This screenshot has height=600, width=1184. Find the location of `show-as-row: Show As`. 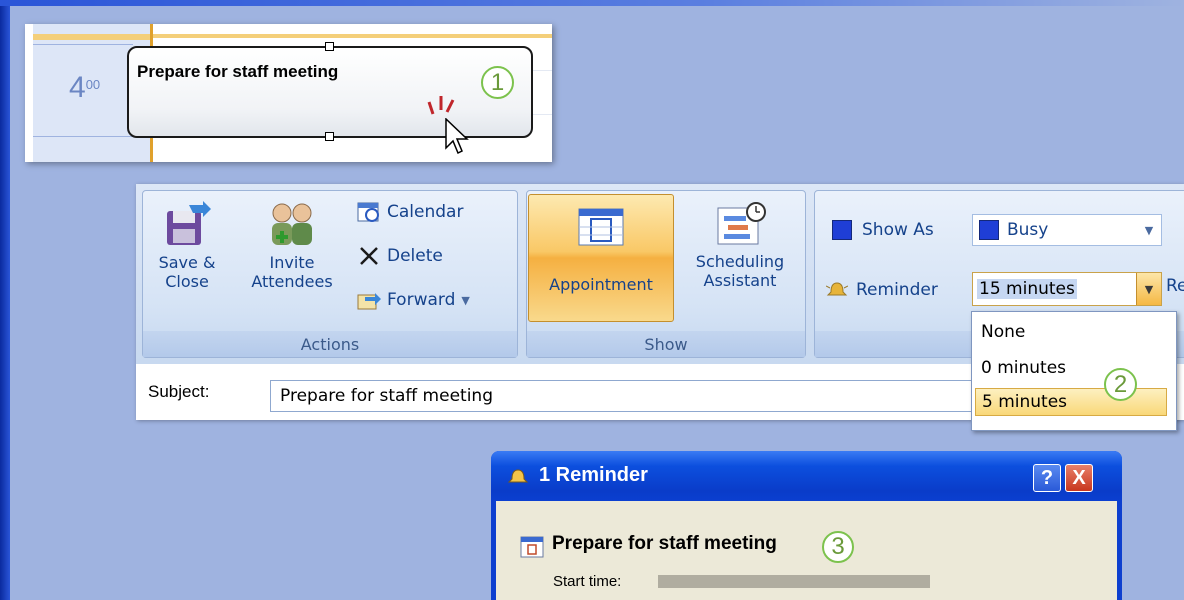

show-as-row: Show As is located at coordinates (883, 230).